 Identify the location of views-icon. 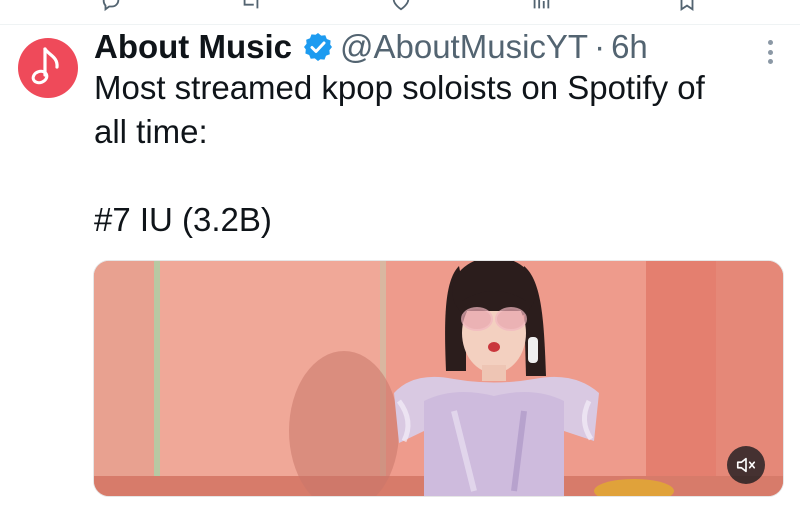
(541, 4).